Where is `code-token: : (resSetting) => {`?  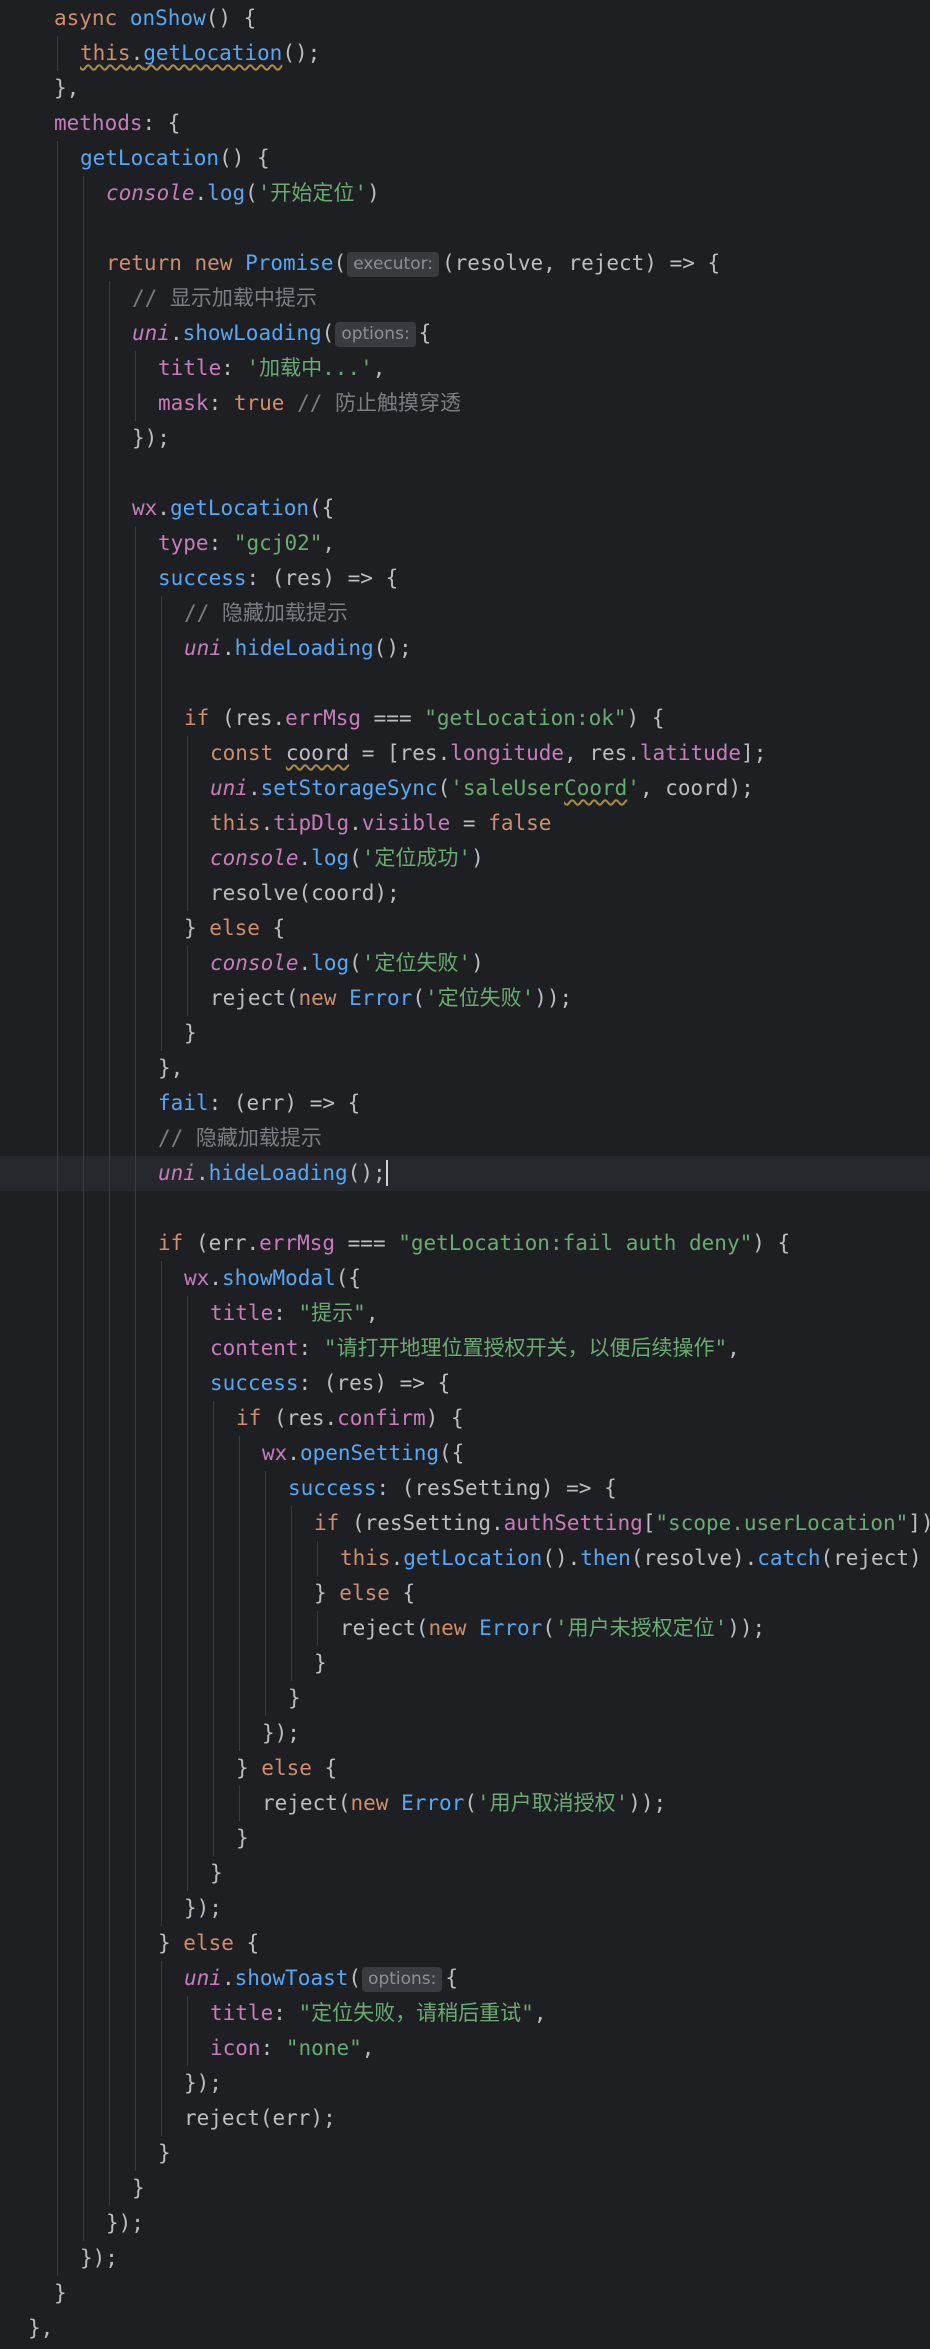 code-token: : (resSetting) => { is located at coordinates (496, 1488).